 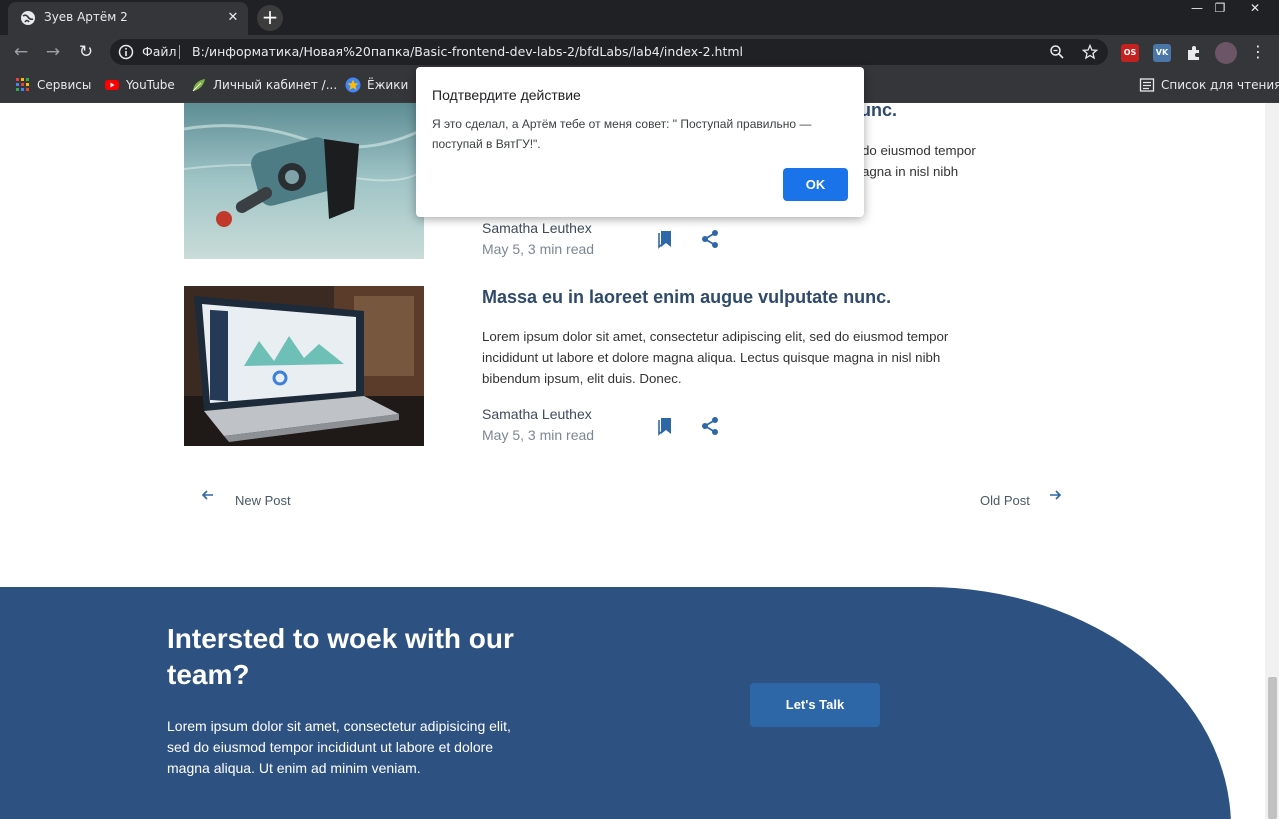 I want to click on star-badge-icon, so click(x=353, y=85).